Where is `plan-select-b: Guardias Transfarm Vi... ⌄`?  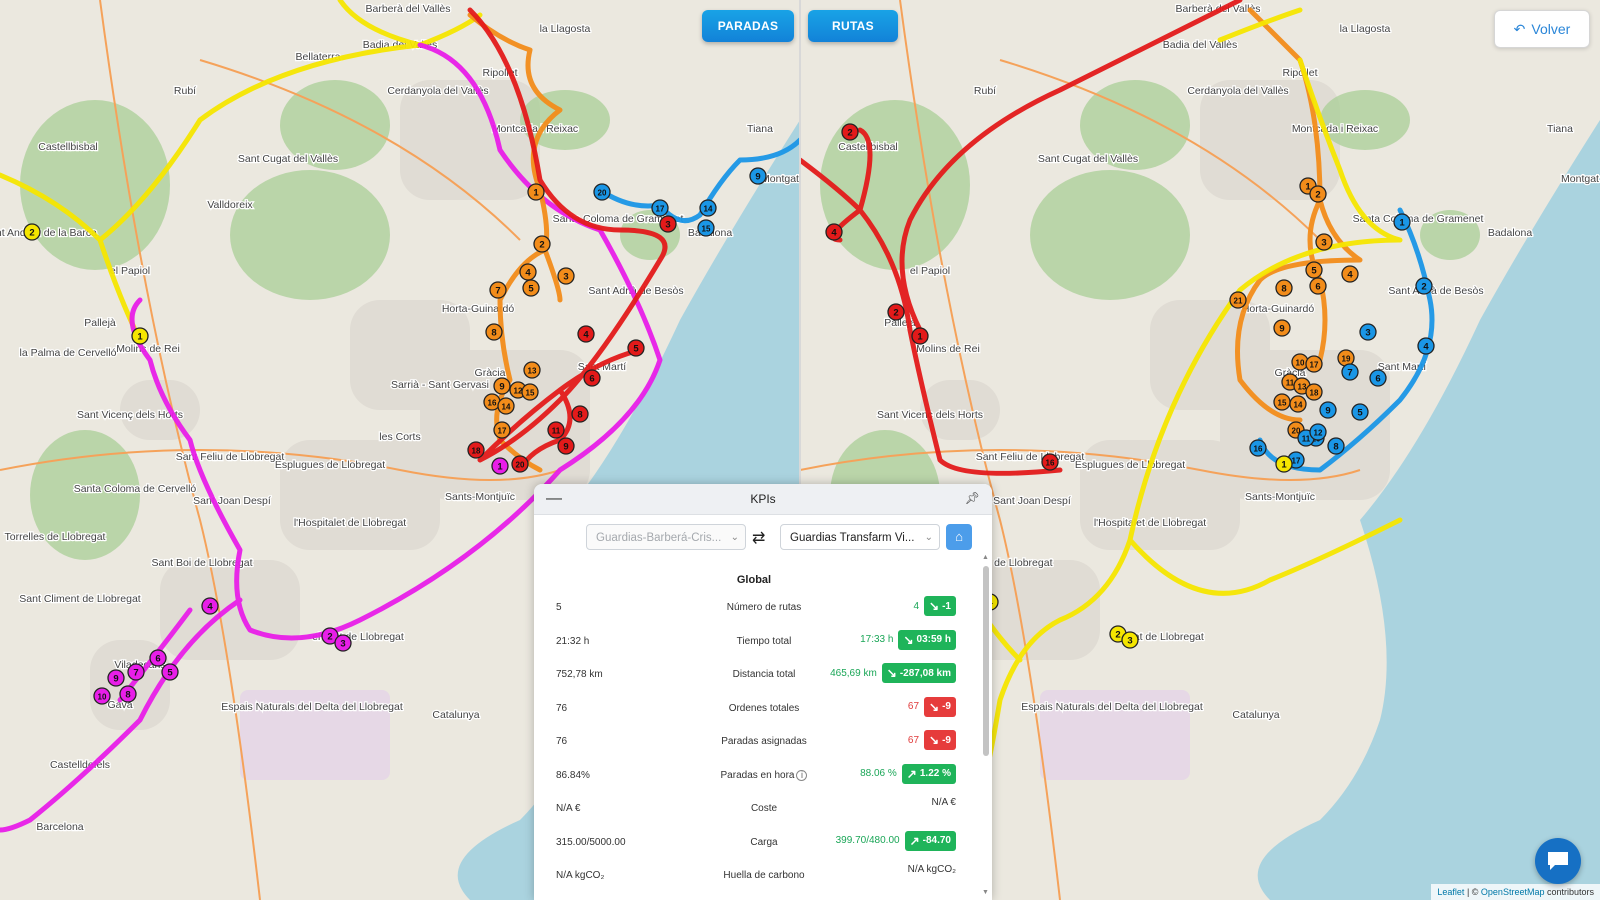 plan-select-b: Guardias Transfarm Vi... ⌄ is located at coordinates (860, 537).